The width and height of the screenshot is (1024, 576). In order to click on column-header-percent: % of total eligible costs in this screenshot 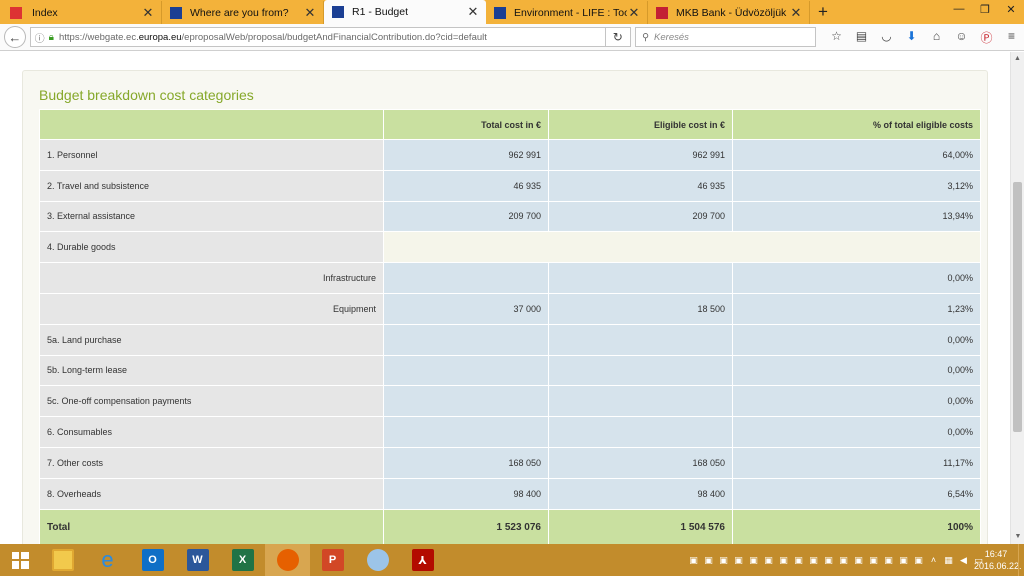, I will do `click(856, 124)`.